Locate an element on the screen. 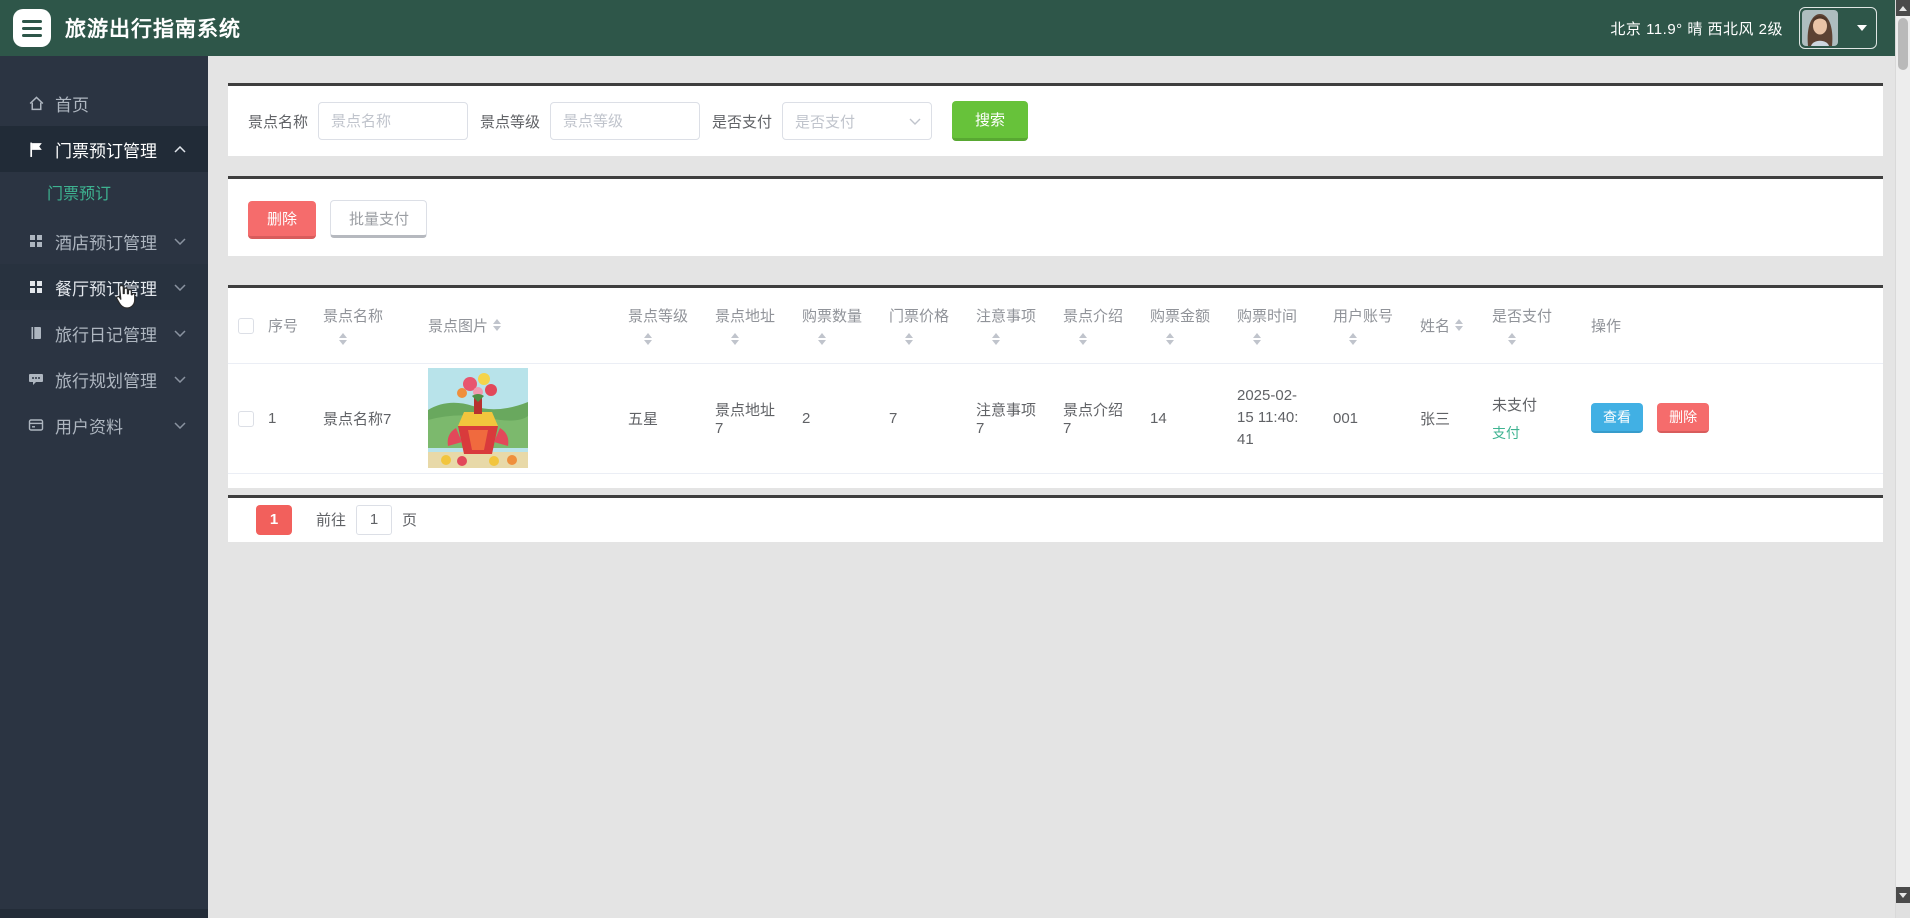  filter-paid-select: 是否支付 is located at coordinates (857, 121).